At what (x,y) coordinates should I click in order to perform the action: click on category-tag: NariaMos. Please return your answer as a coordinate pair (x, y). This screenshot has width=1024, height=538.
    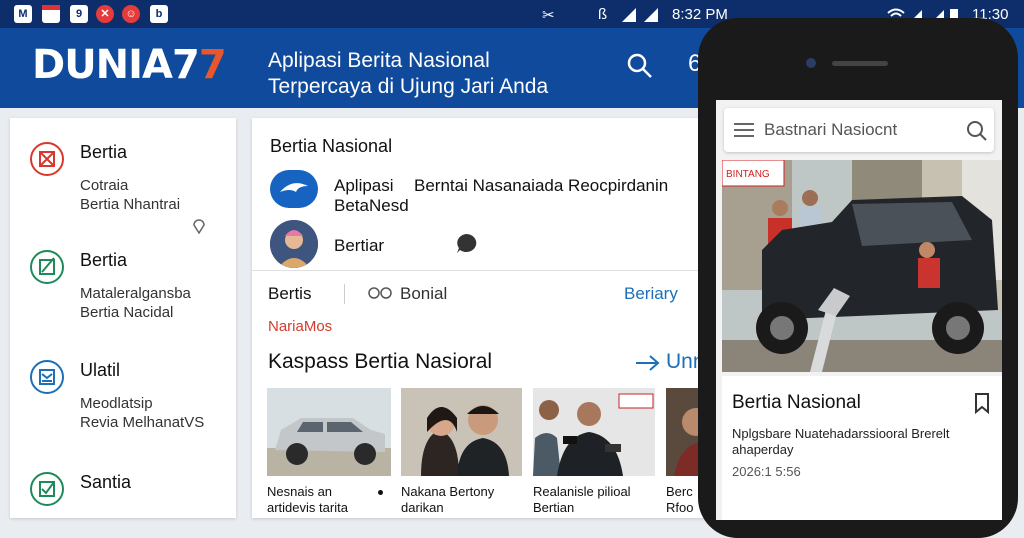
    Looking at the image, I should click on (300, 326).